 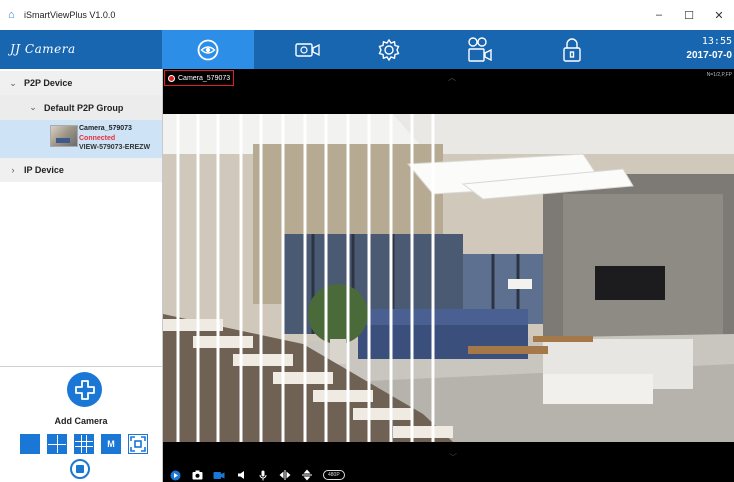 I want to click on tab-playback, so click(x=308, y=49).